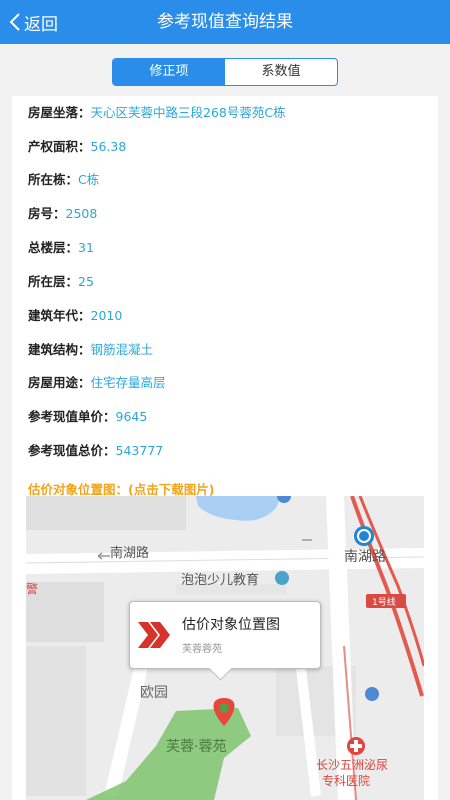 Image resolution: width=450 pixels, height=800 pixels. What do you see at coordinates (32, 589) in the screenshot?
I see `map-label-edge: 警` at bounding box center [32, 589].